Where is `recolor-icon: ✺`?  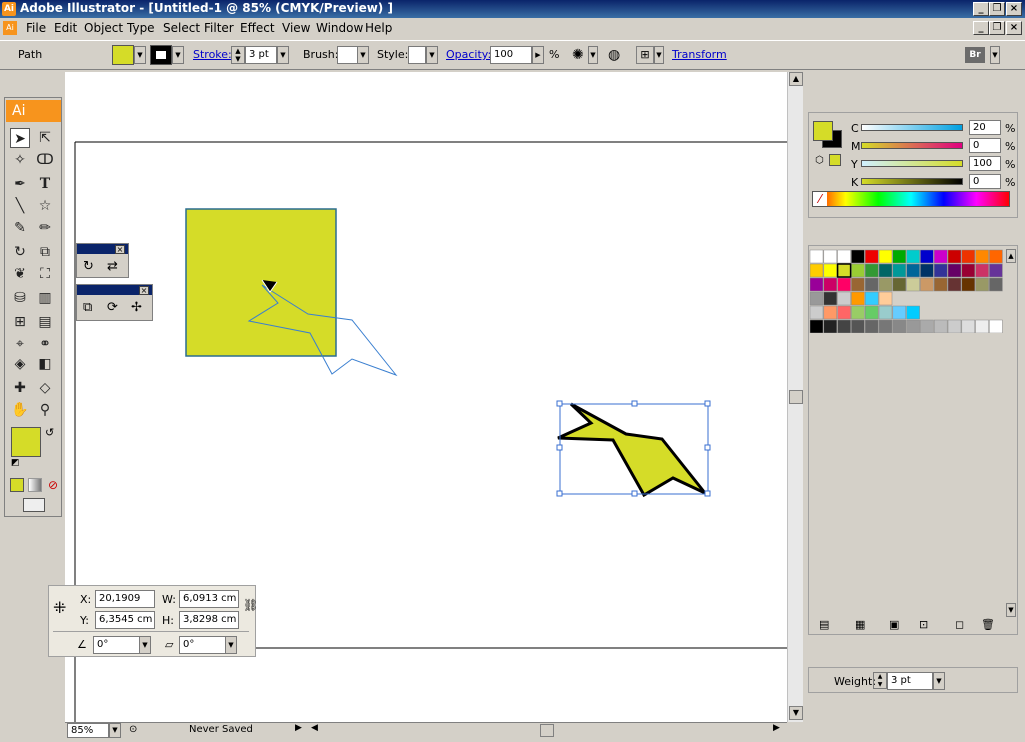
recolor-icon: ✺ is located at coordinates (578, 55).